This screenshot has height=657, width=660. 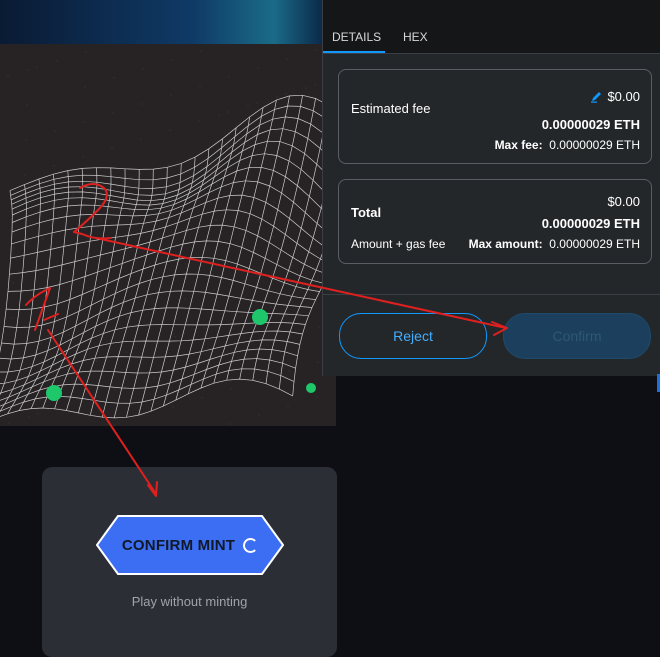 I want to click on footer-divider, so click(x=491, y=294).